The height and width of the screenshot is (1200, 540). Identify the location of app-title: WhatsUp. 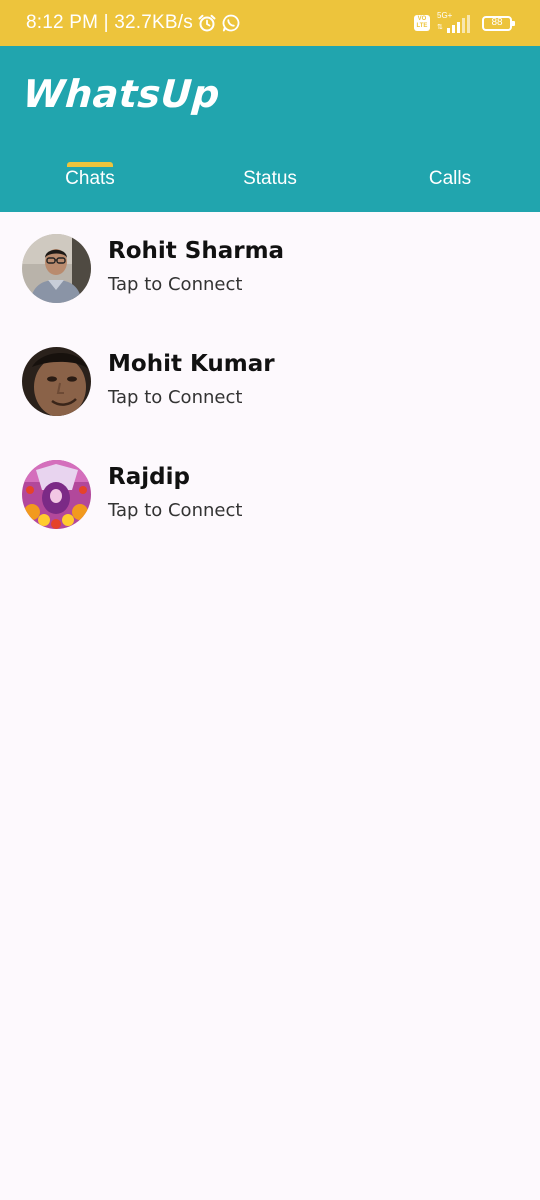
(121, 94).